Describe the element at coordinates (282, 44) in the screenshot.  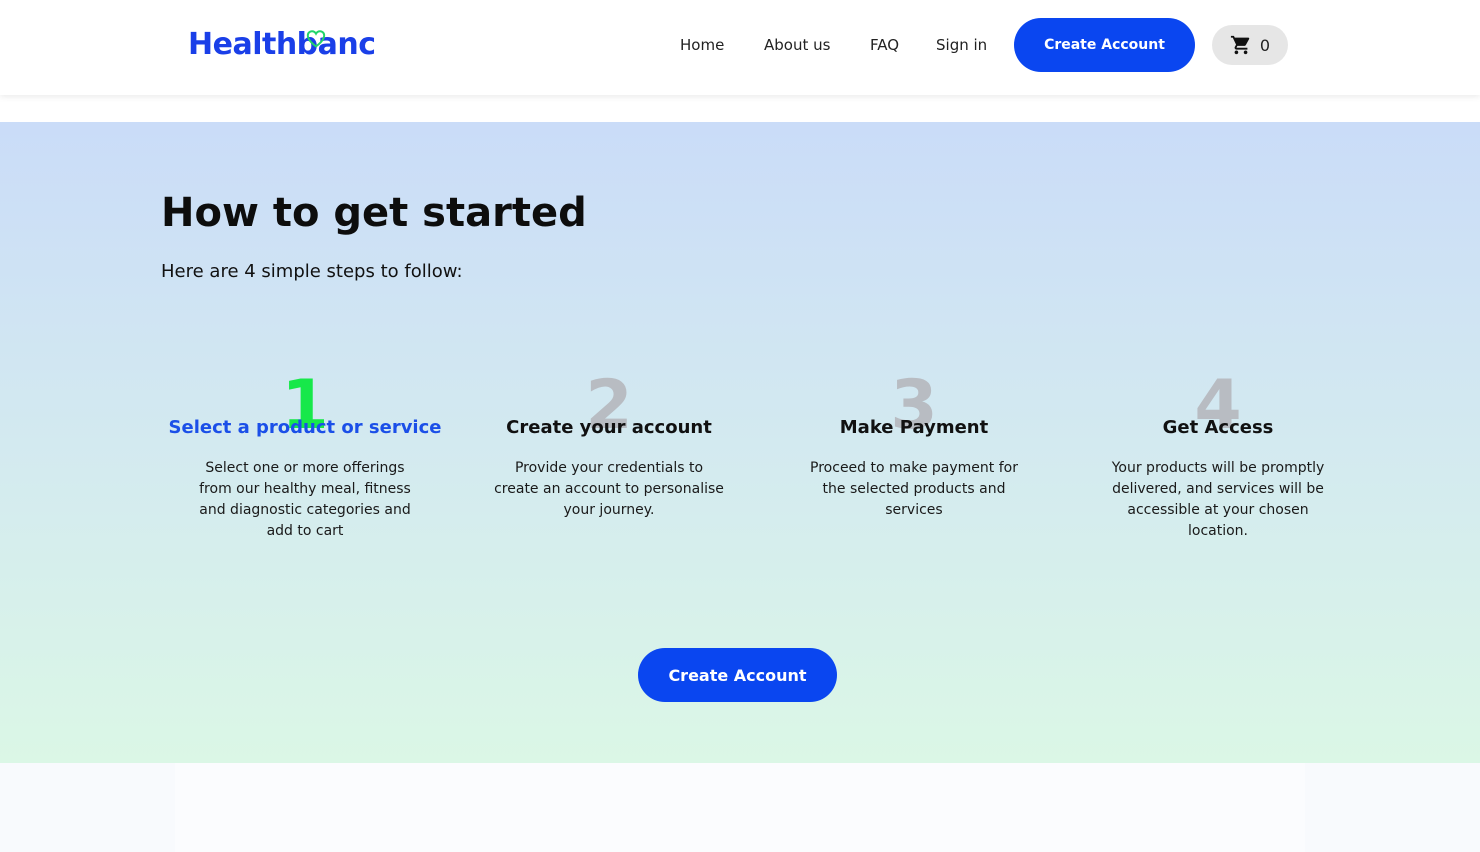
I see `logo: Healthbanc` at that location.